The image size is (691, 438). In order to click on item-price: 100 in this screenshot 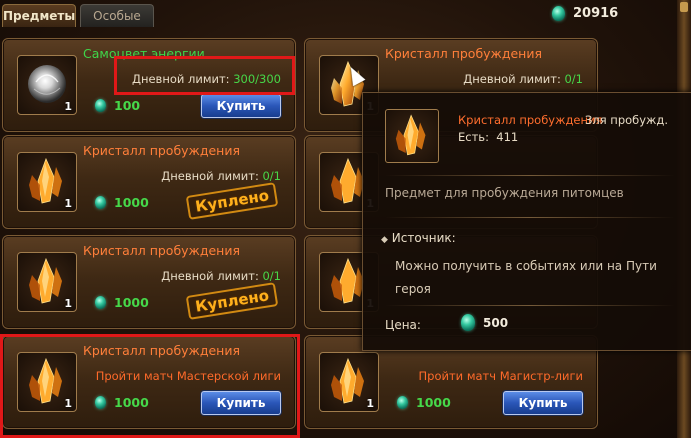, I will do `click(117, 105)`.